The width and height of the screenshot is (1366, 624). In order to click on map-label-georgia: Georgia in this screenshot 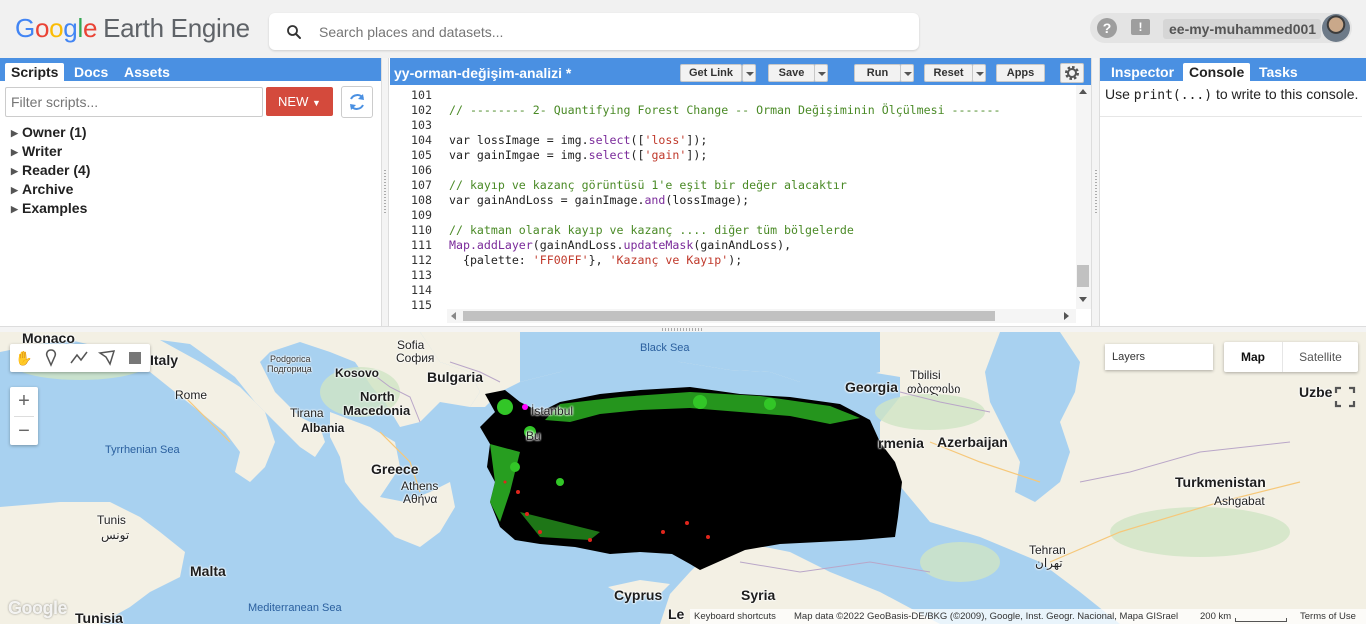, I will do `click(871, 387)`.